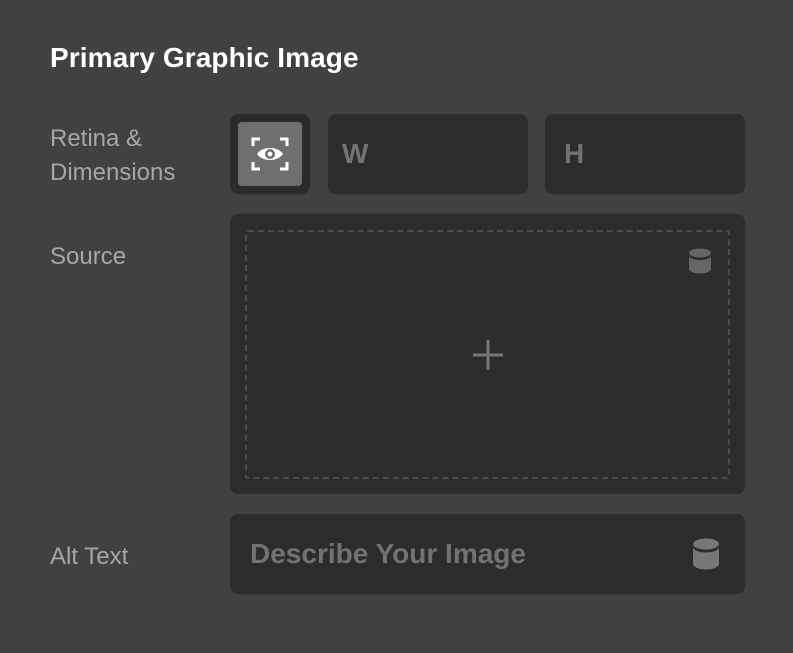 This screenshot has height=653, width=793. Describe the element at coordinates (96, 138) in the screenshot. I see `retina-label-line1: Retina &` at that location.